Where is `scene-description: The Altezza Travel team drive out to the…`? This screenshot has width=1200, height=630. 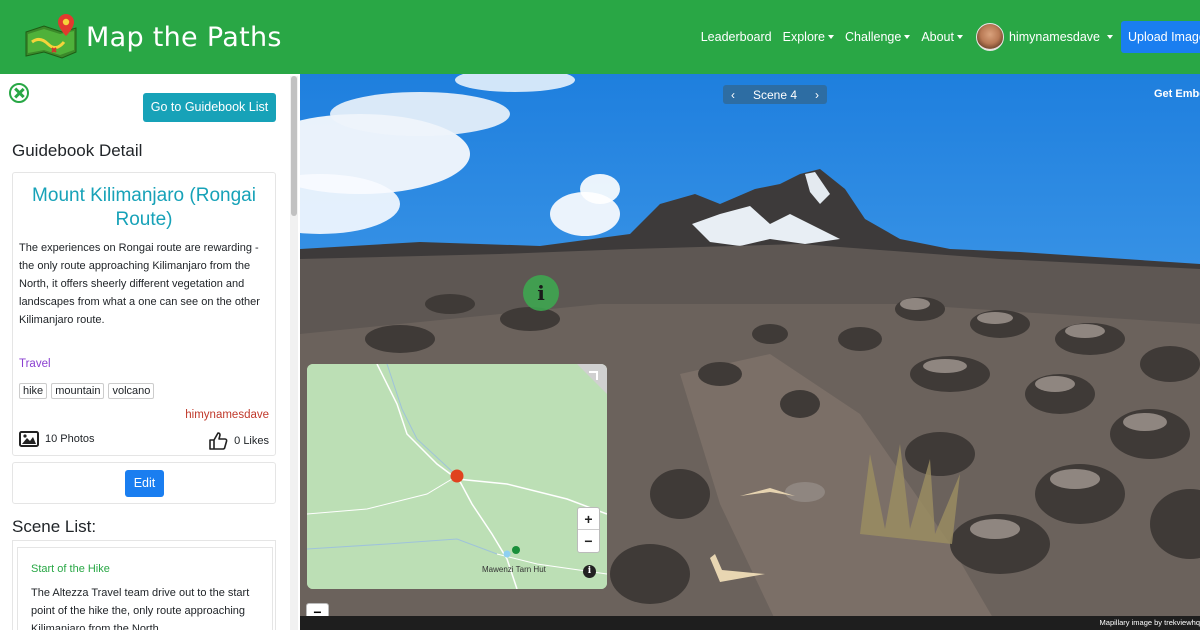 scene-description: The Altezza Travel team drive out to the… is located at coordinates (140, 608).